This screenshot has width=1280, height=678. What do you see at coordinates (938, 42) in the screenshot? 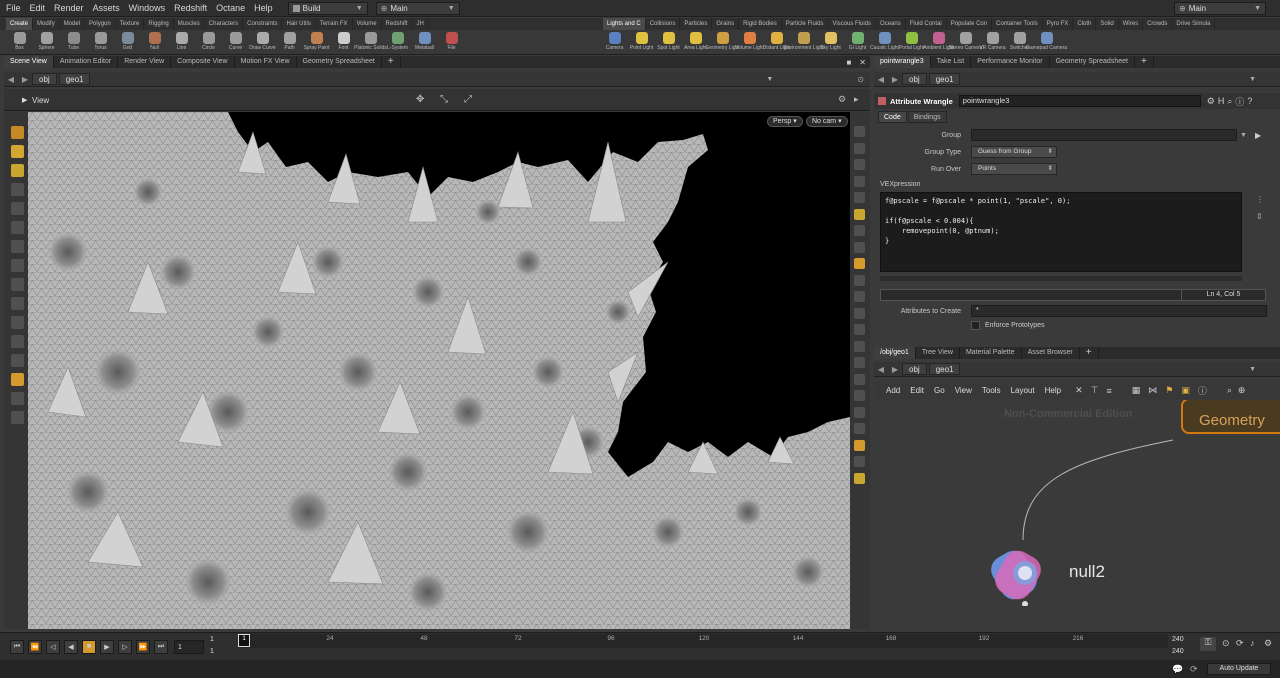
I see `tool-ambient-light: Ambient Light` at bounding box center [938, 42].